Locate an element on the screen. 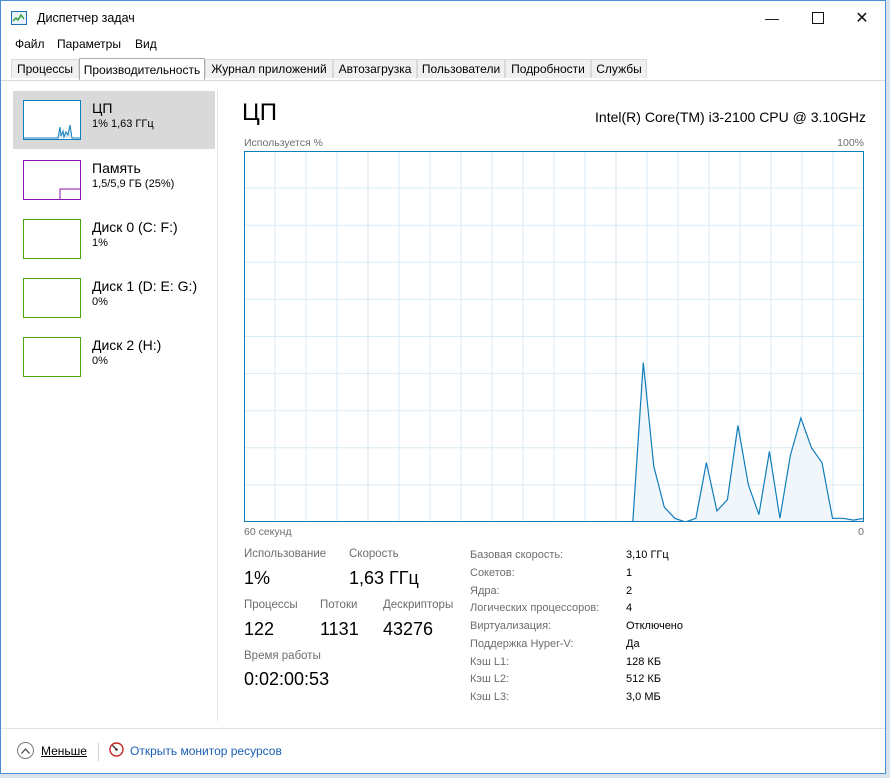 The height and width of the screenshot is (778, 890). info-value: 1 is located at coordinates (629, 573).